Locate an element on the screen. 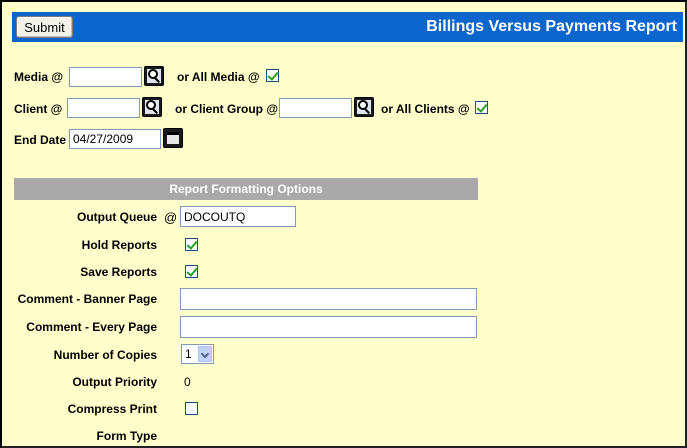 This screenshot has height=448, width=687. all-clients-checkbox is located at coordinates (481, 107).